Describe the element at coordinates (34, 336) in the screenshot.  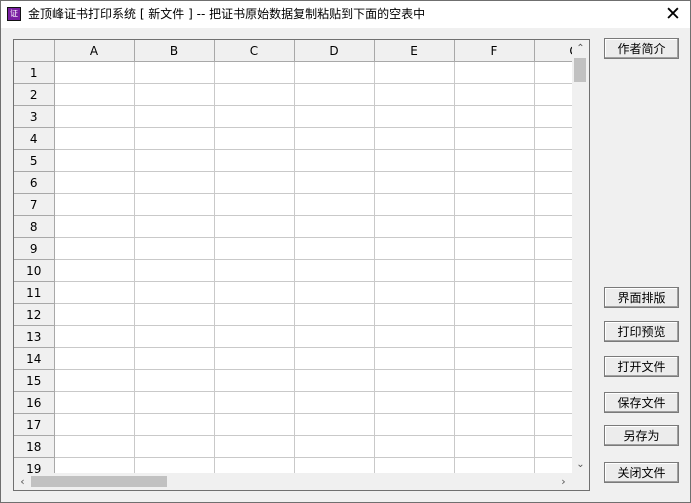
I see `row-header: 13` at that location.